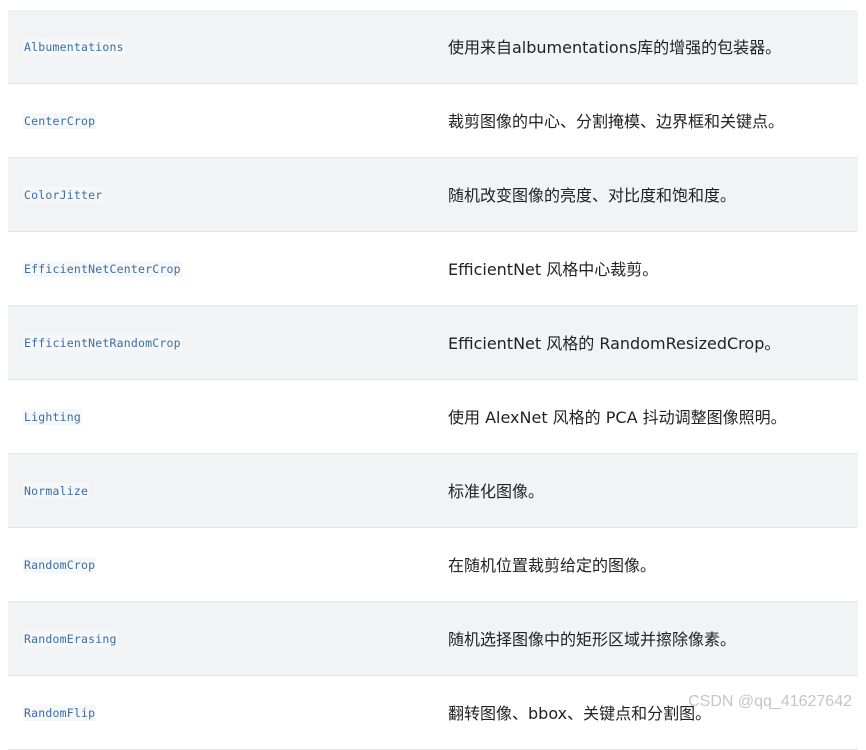  I want to click on transform-name-link: ColorJitter, so click(63, 194).